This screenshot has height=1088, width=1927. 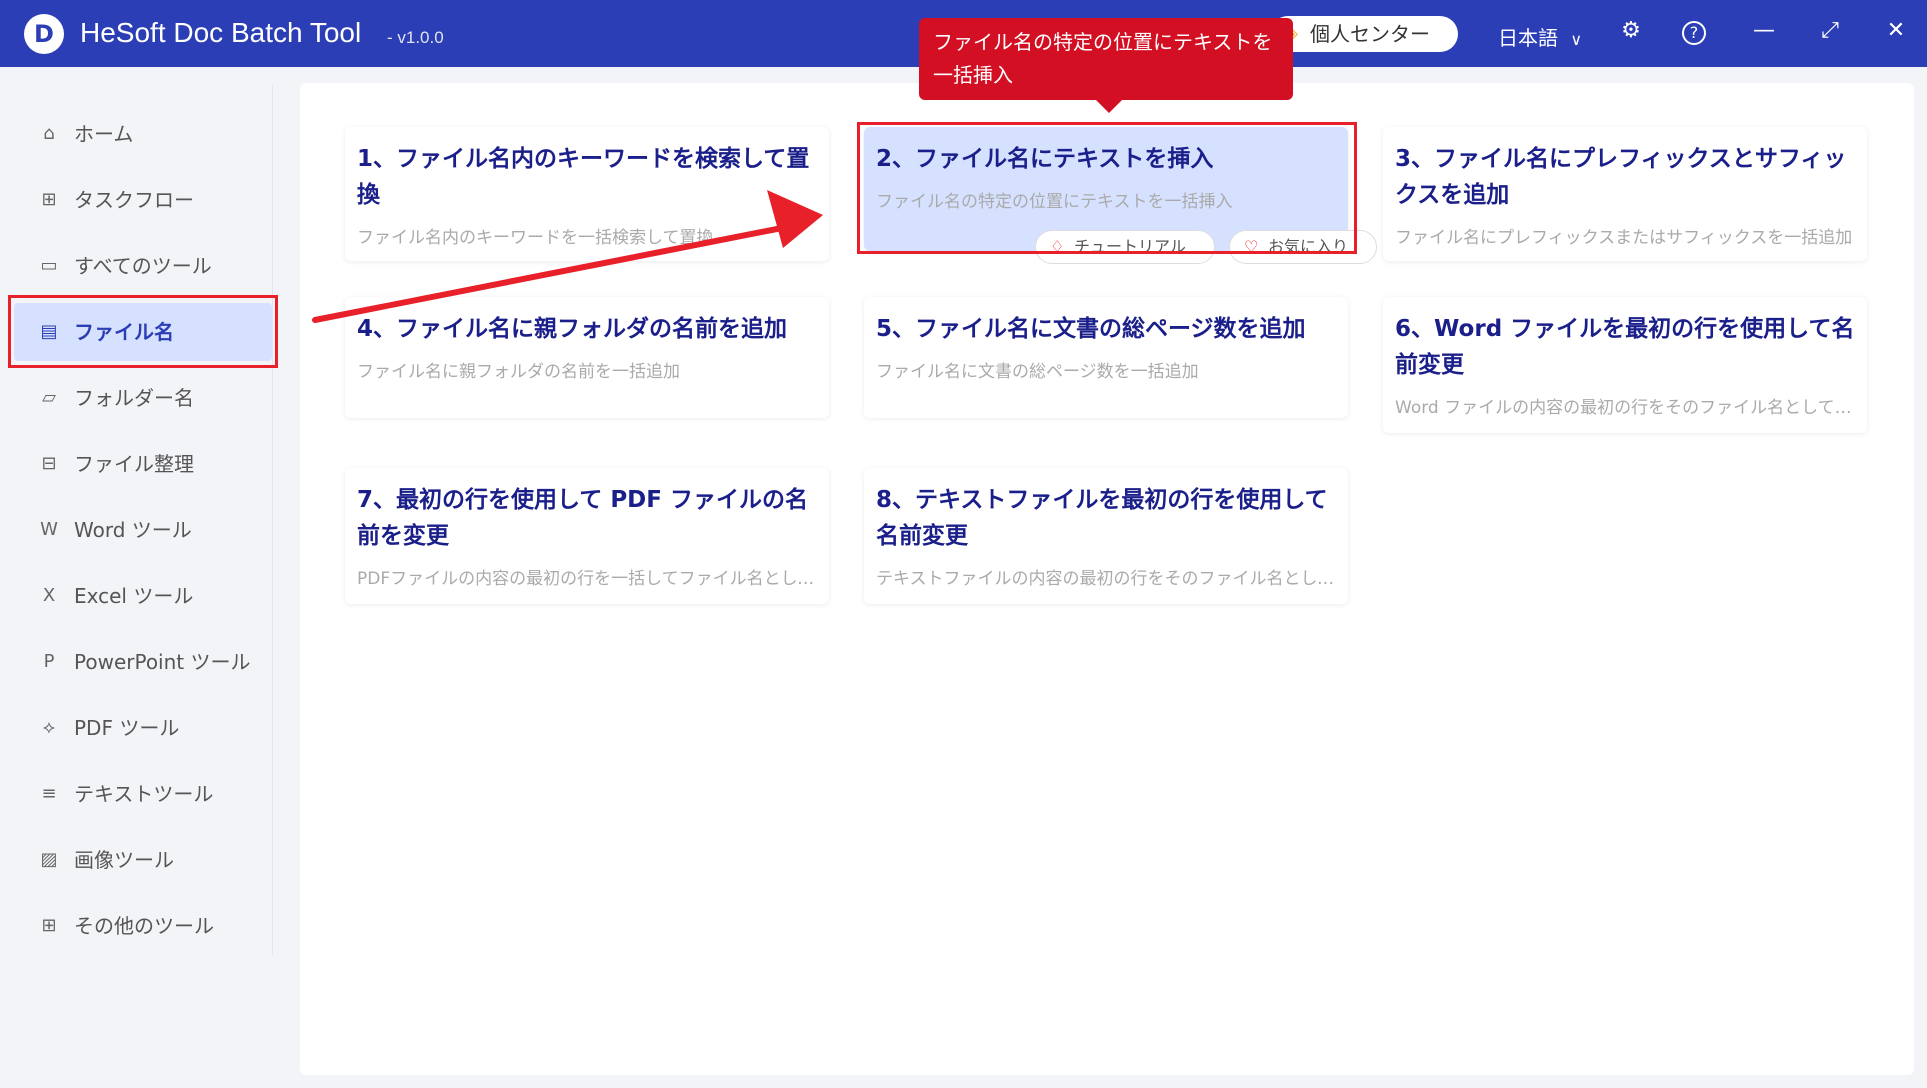 What do you see at coordinates (133, 530) in the screenshot?
I see `sidebar-item-label: Word ツール` at bounding box center [133, 530].